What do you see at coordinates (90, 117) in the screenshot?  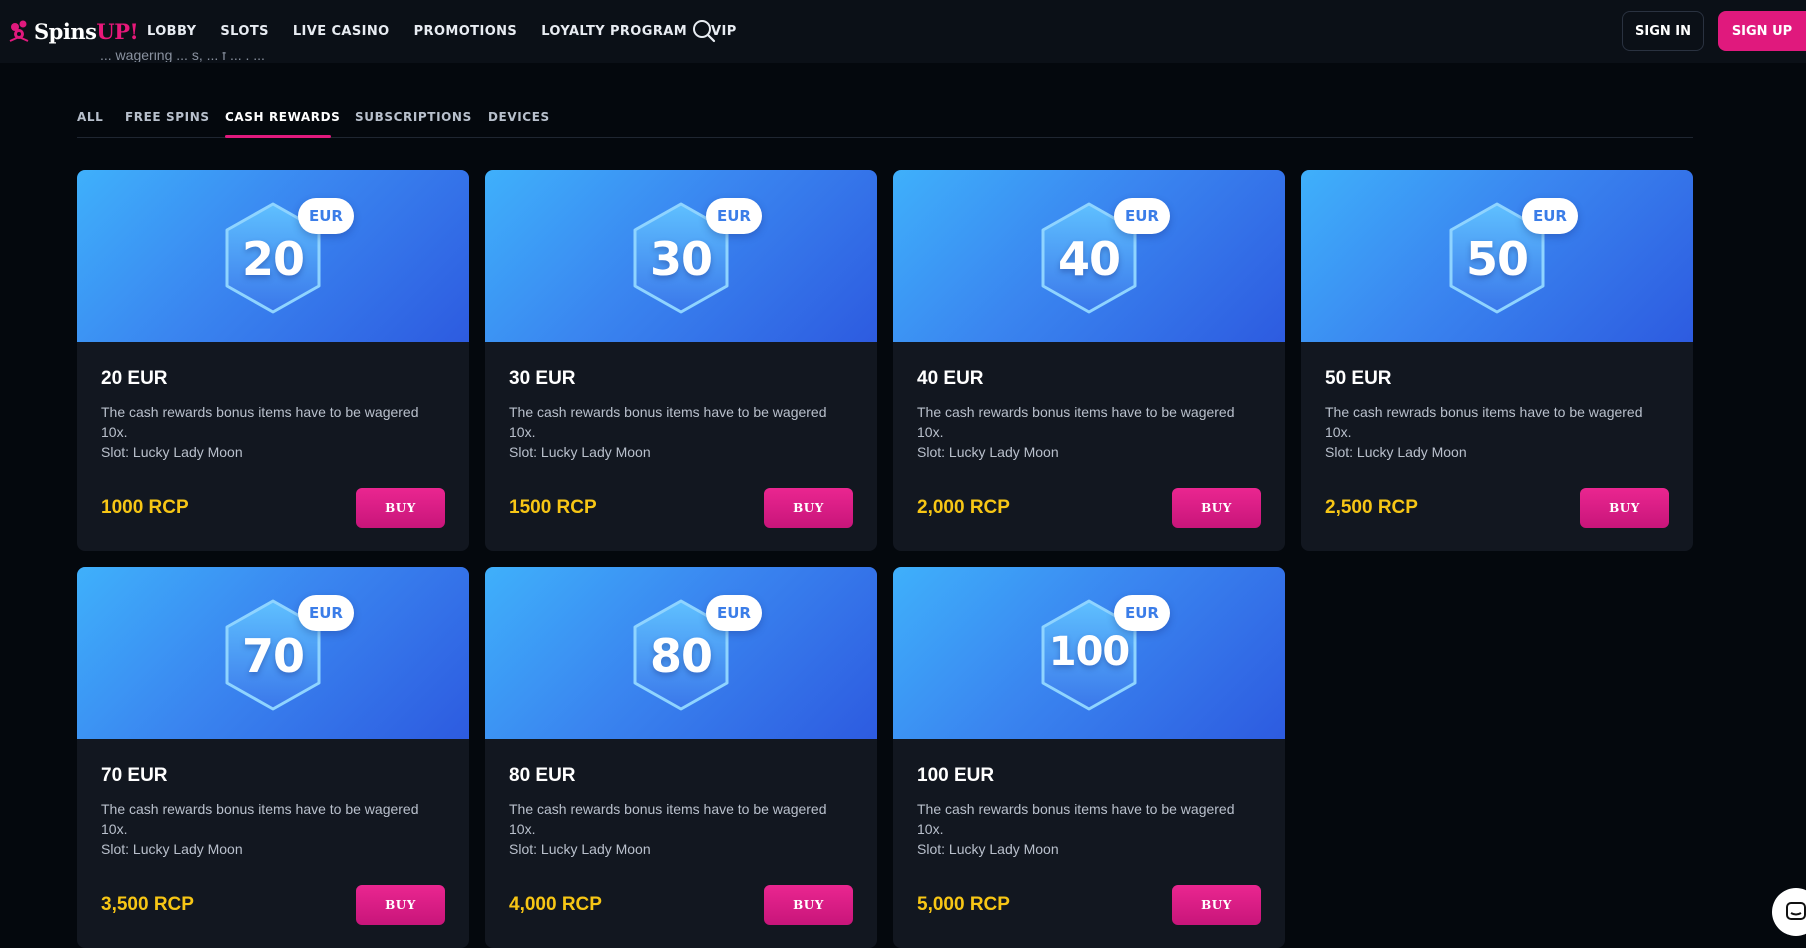 I see `tab-all: ALL` at bounding box center [90, 117].